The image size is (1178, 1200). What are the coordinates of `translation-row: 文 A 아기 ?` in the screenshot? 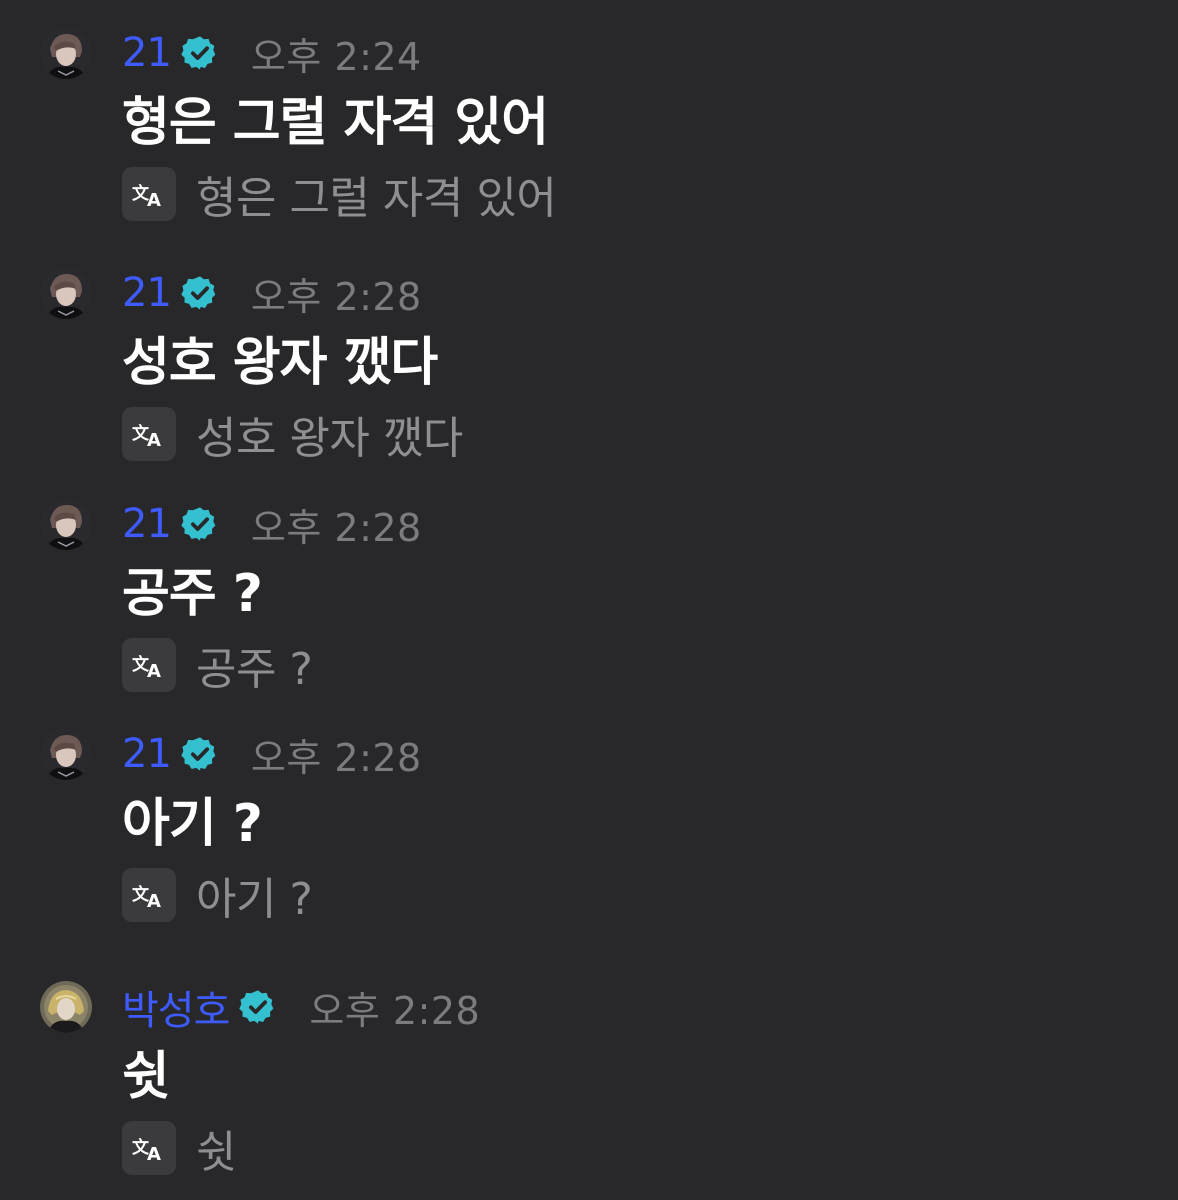 It's located at (217, 896).